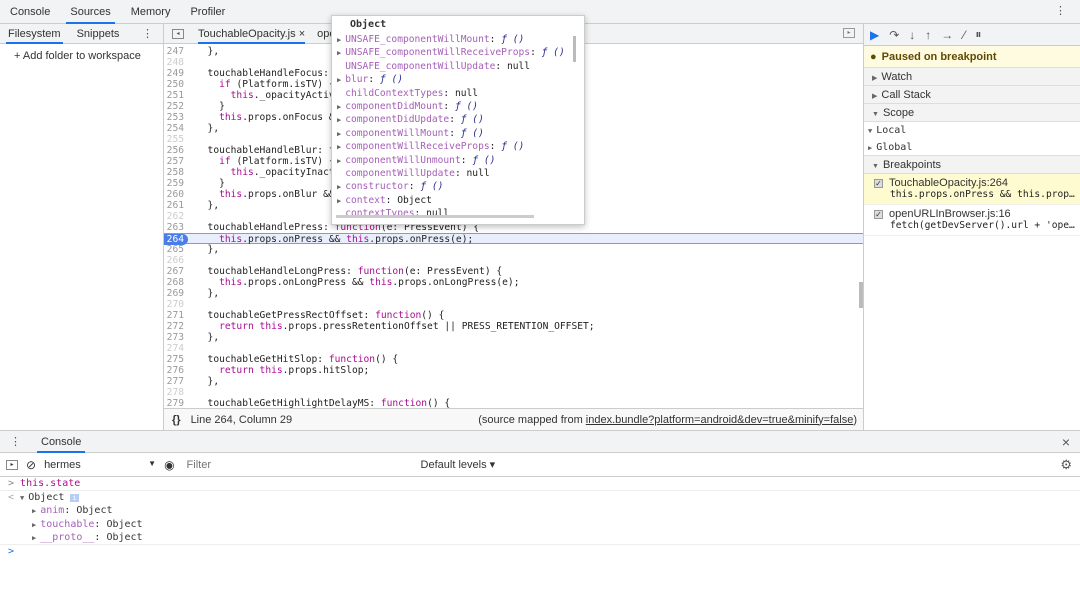  What do you see at coordinates (176, 205) in the screenshot?
I see `line-number: 261` at bounding box center [176, 205].